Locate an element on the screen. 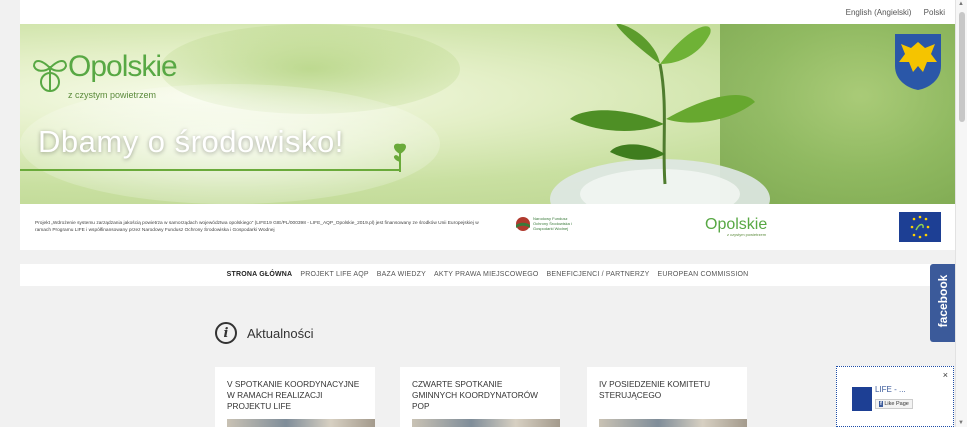  facebook-tab: facebook is located at coordinates (942, 303).